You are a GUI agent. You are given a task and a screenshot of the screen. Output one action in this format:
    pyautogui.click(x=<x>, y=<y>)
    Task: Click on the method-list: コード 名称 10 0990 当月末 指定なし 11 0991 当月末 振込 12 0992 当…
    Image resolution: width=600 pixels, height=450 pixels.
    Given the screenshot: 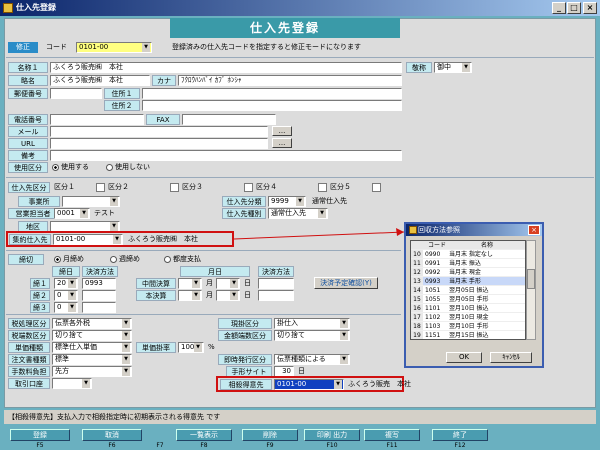 What is the action you would take?
    pyautogui.click(x=468, y=290)
    